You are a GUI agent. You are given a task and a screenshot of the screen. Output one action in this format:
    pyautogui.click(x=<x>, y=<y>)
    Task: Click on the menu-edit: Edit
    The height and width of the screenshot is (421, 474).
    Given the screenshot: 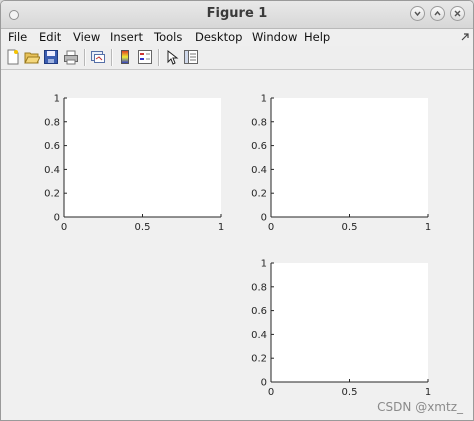 What is the action you would take?
    pyautogui.click(x=50, y=37)
    